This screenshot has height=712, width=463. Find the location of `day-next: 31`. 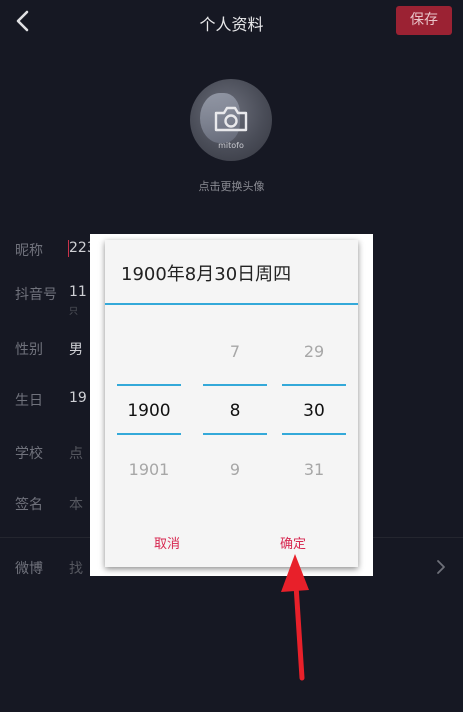

day-next: 31 is located at coordinates (314, 469).